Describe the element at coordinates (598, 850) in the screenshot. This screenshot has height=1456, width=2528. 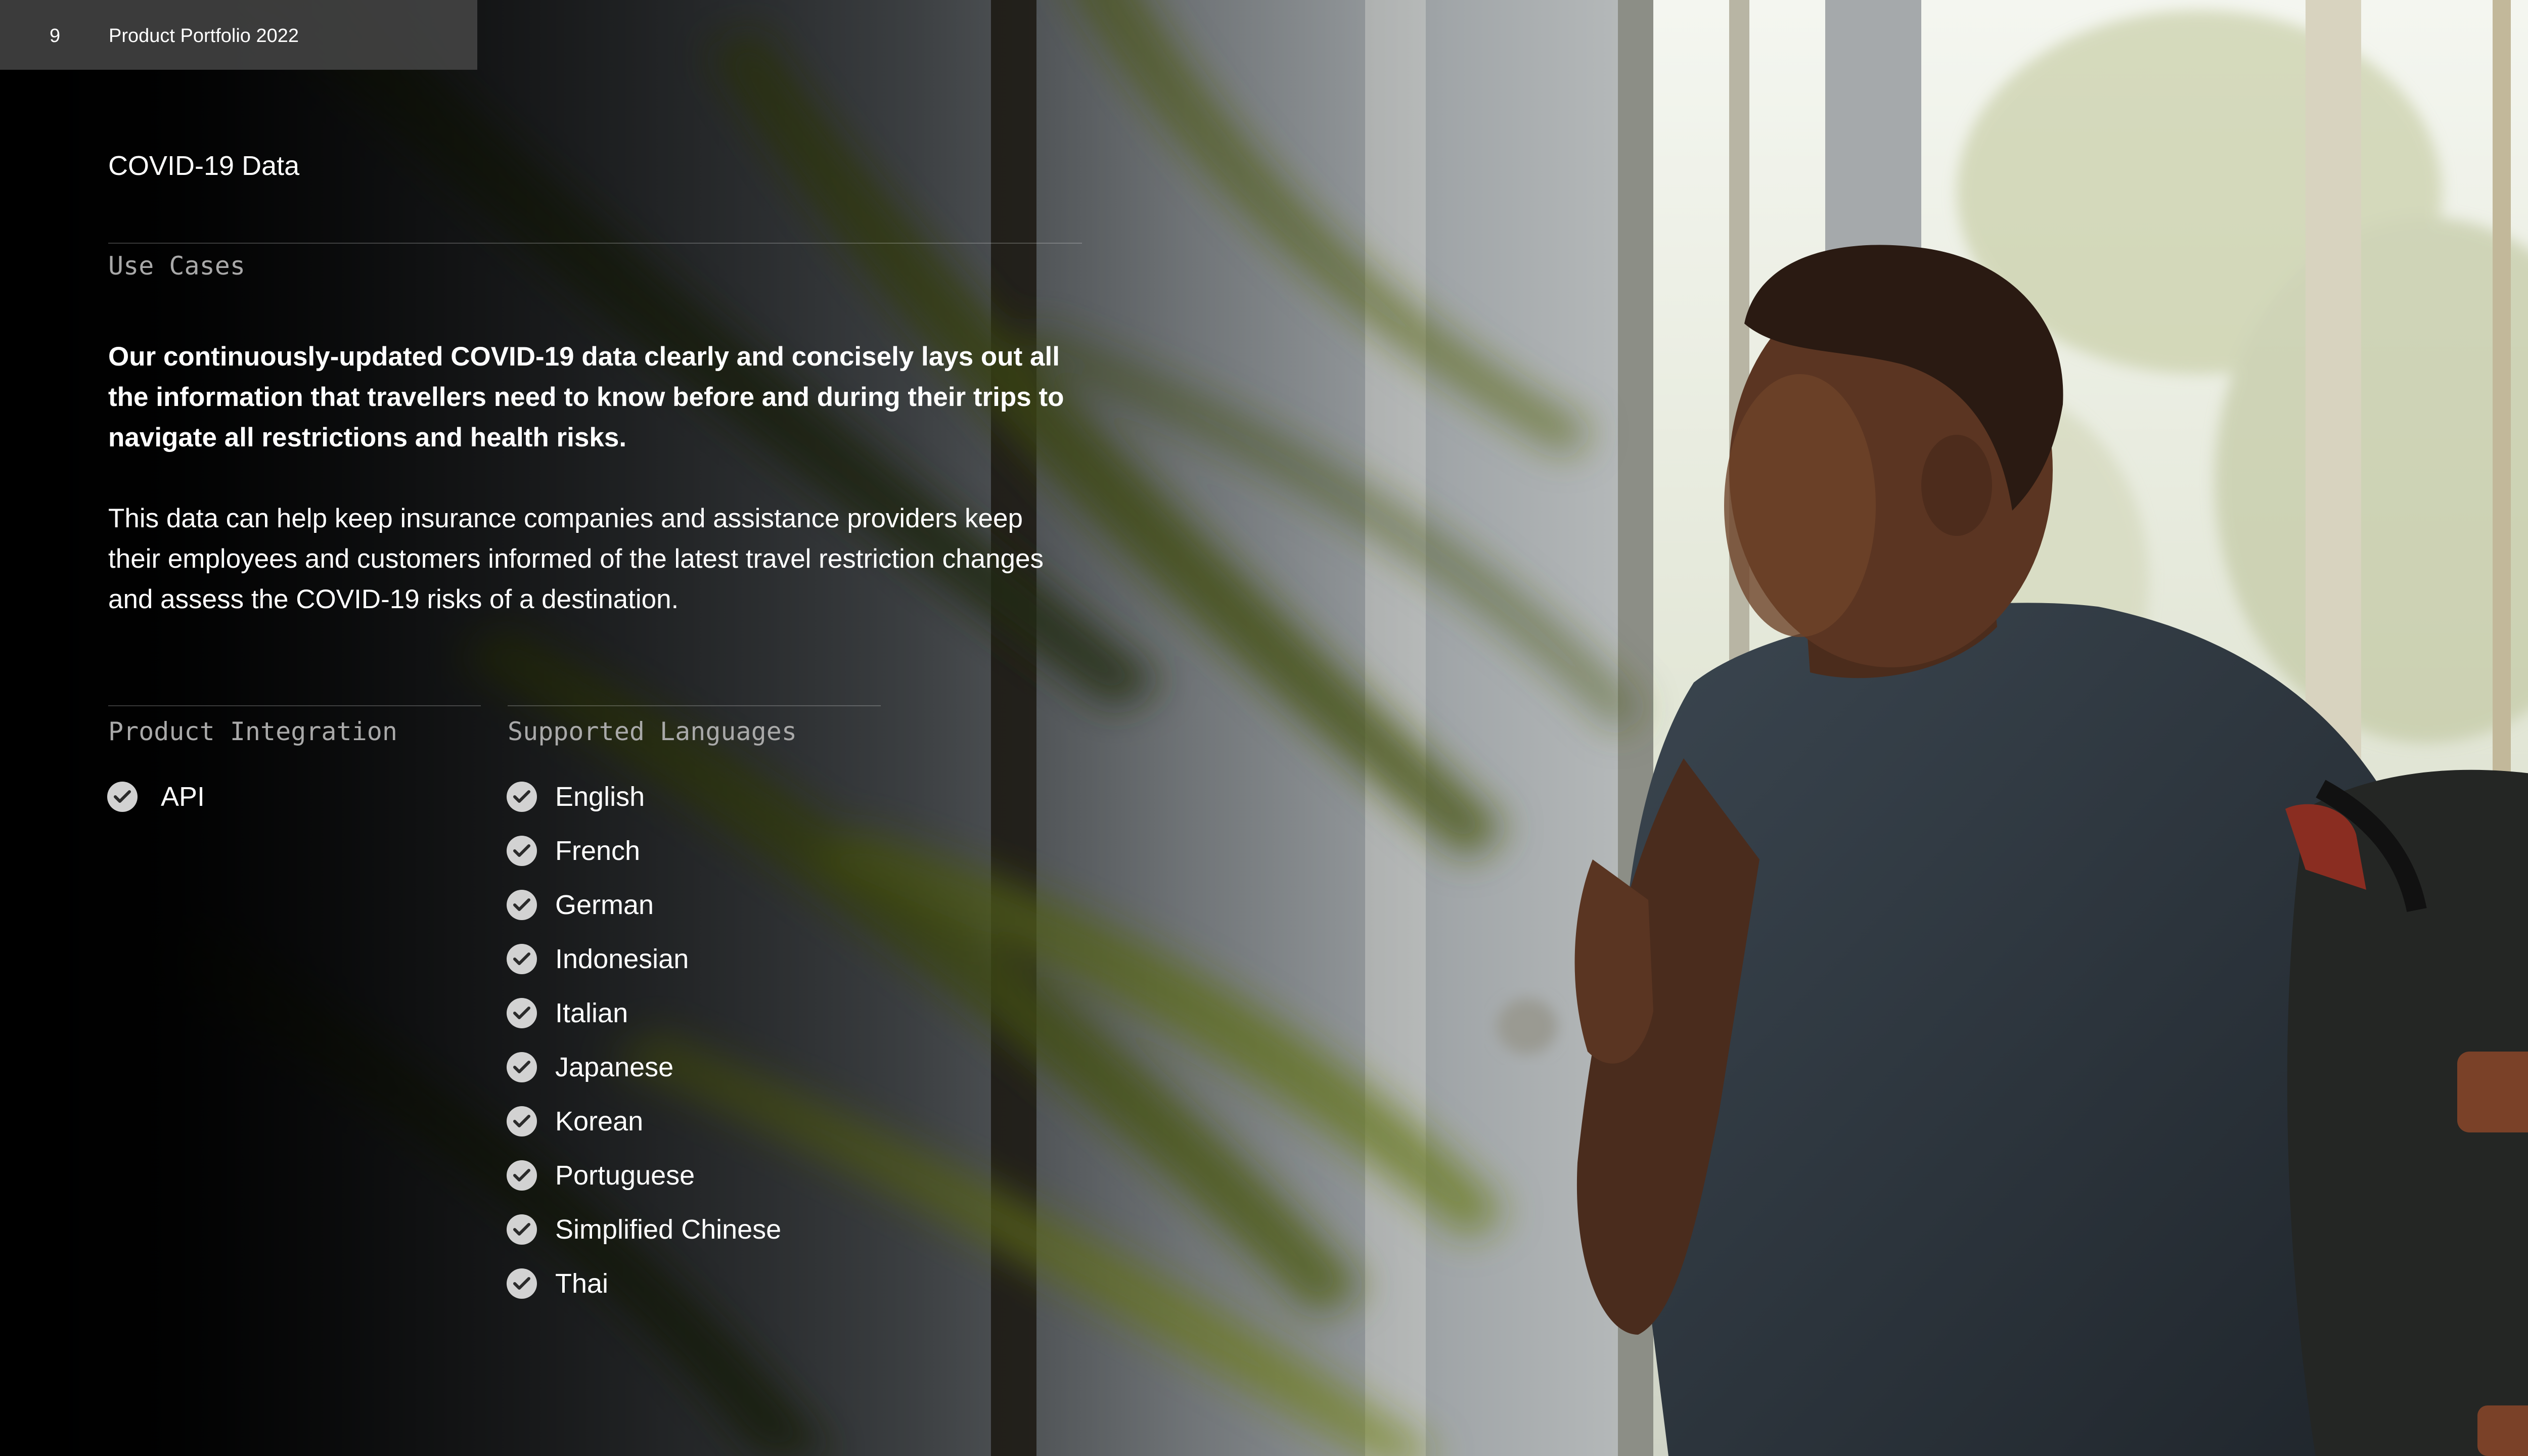
I see `language-item-label: French` at that location.